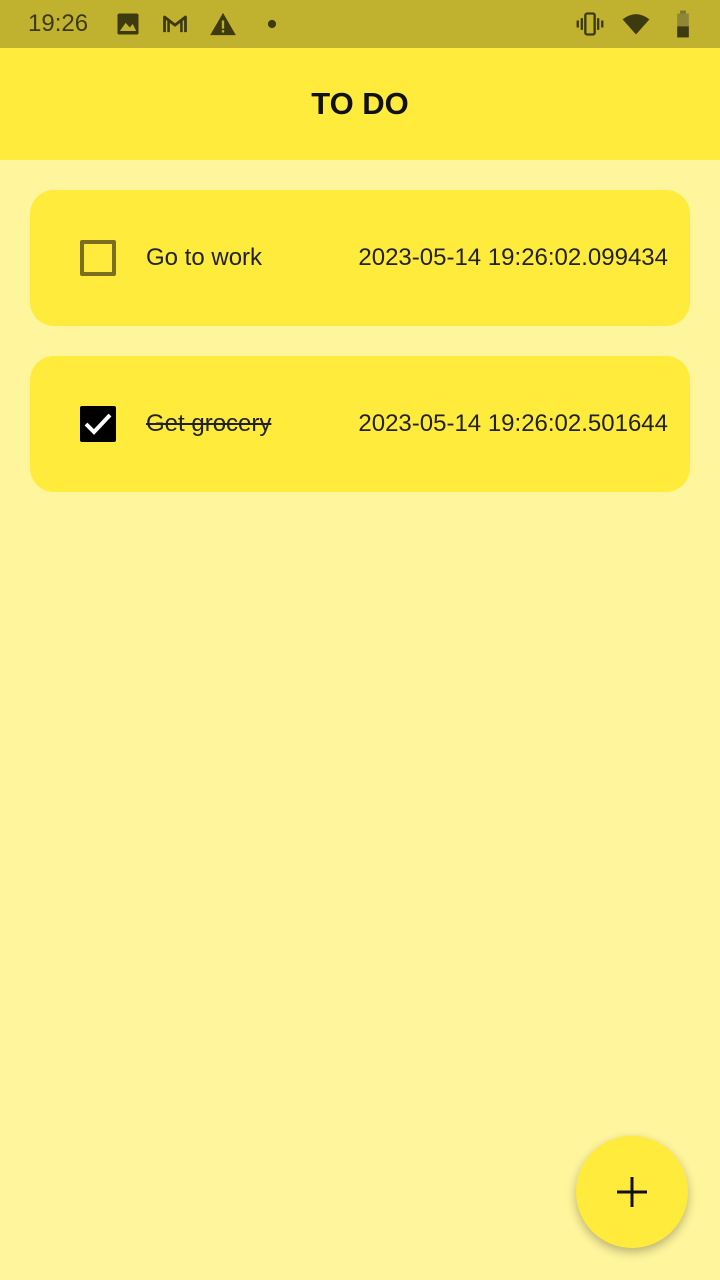  I want to click on page-title: TO DO, so click(360, 103).